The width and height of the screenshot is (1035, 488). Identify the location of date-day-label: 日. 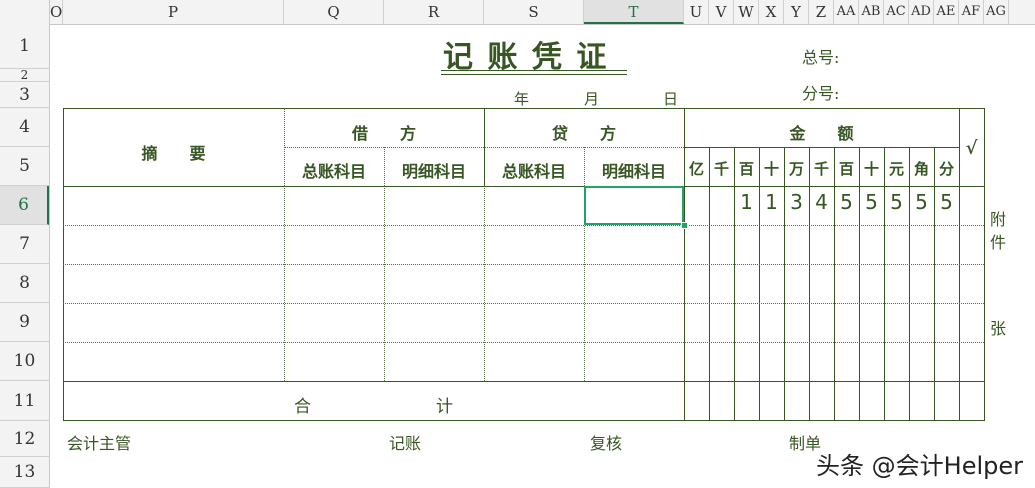
(671, 99).